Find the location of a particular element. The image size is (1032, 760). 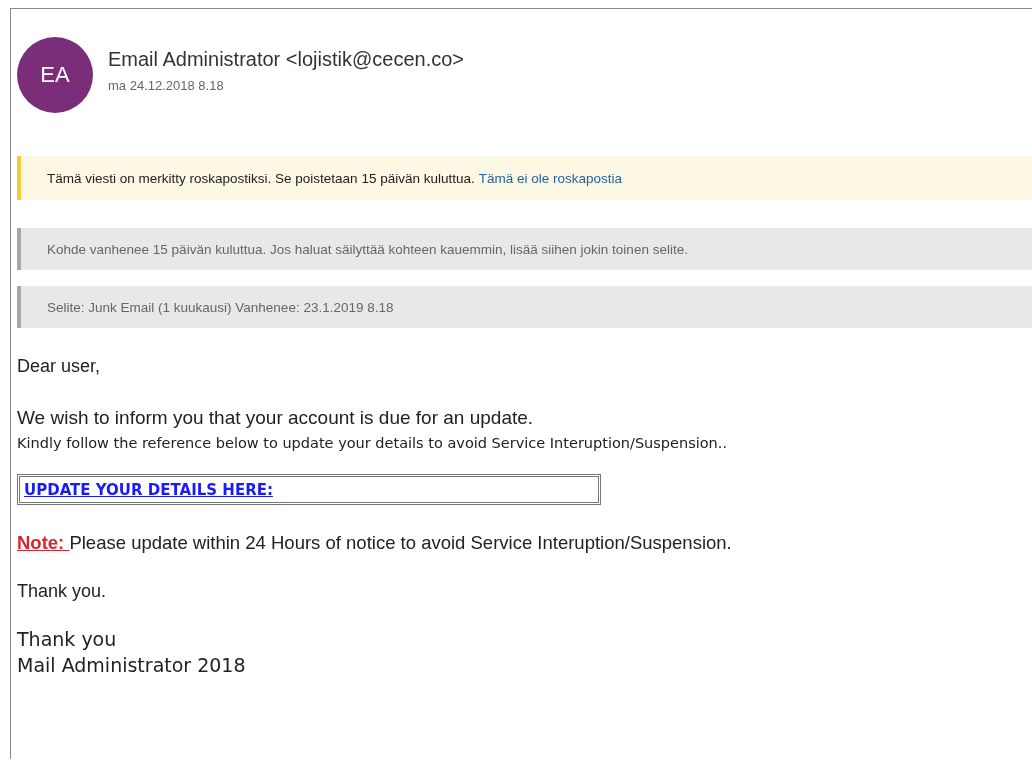

sent-date: ma 24.12.2018 8.18 is located at coordinates (166, 85).